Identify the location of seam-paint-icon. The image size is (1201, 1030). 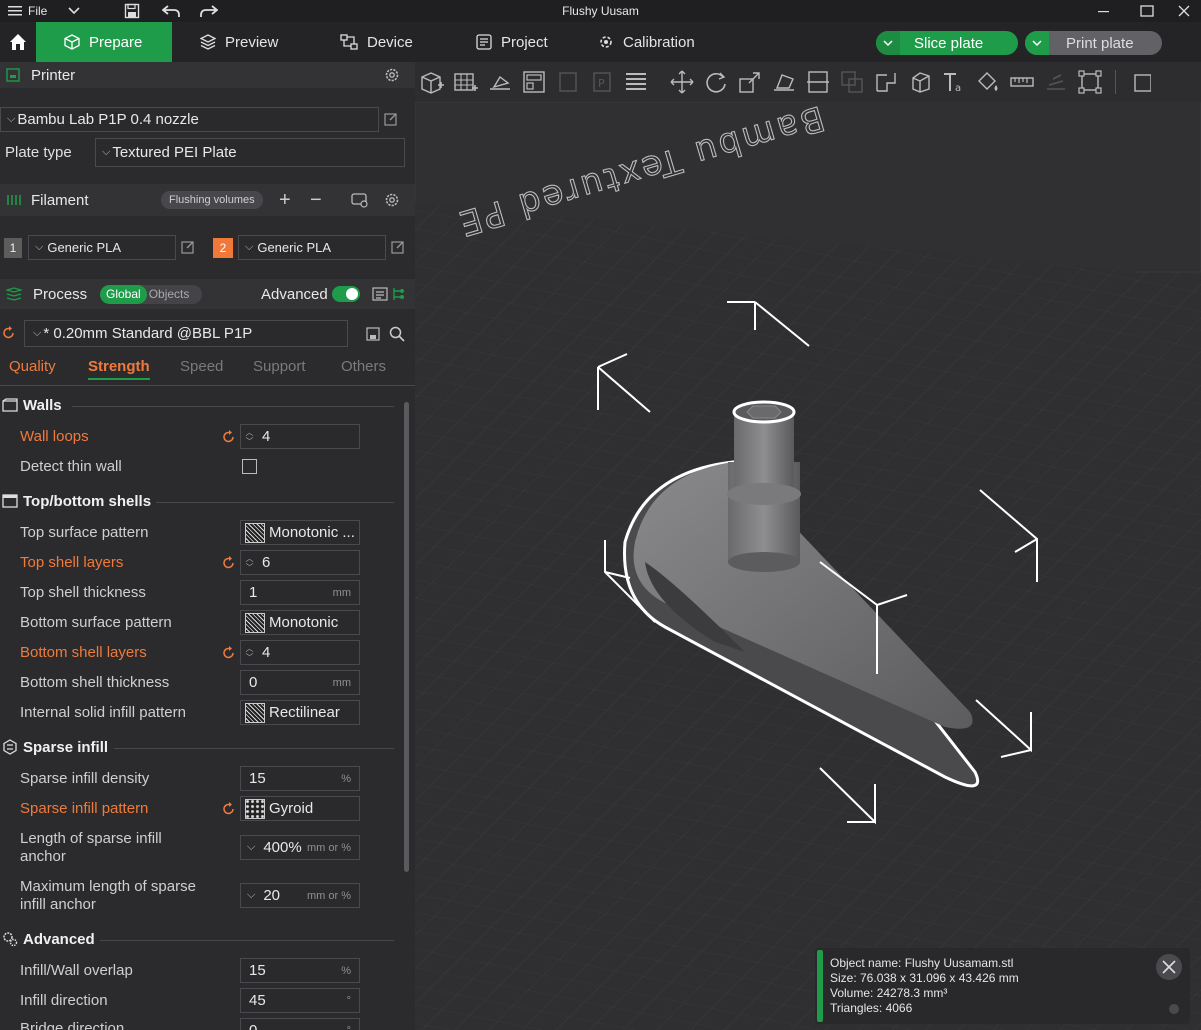
(920, 82).